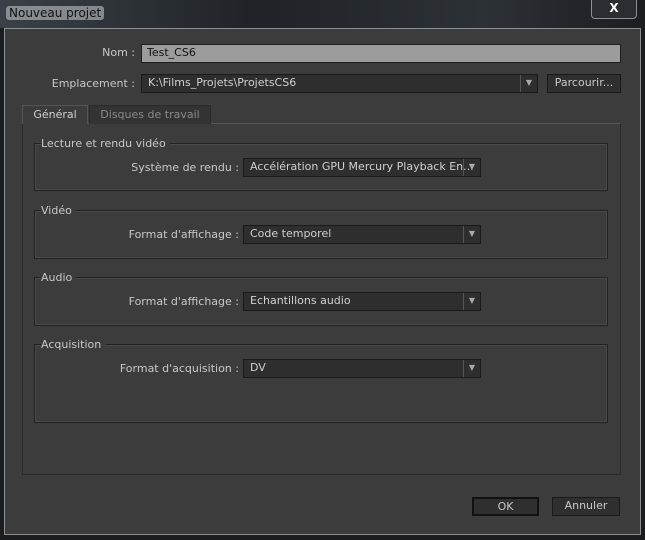 This screenshot has width=645, height=540. Describe the element at coordinates (381, 53) in the screenshot. I see `name-input: Test_CS6` at that location.